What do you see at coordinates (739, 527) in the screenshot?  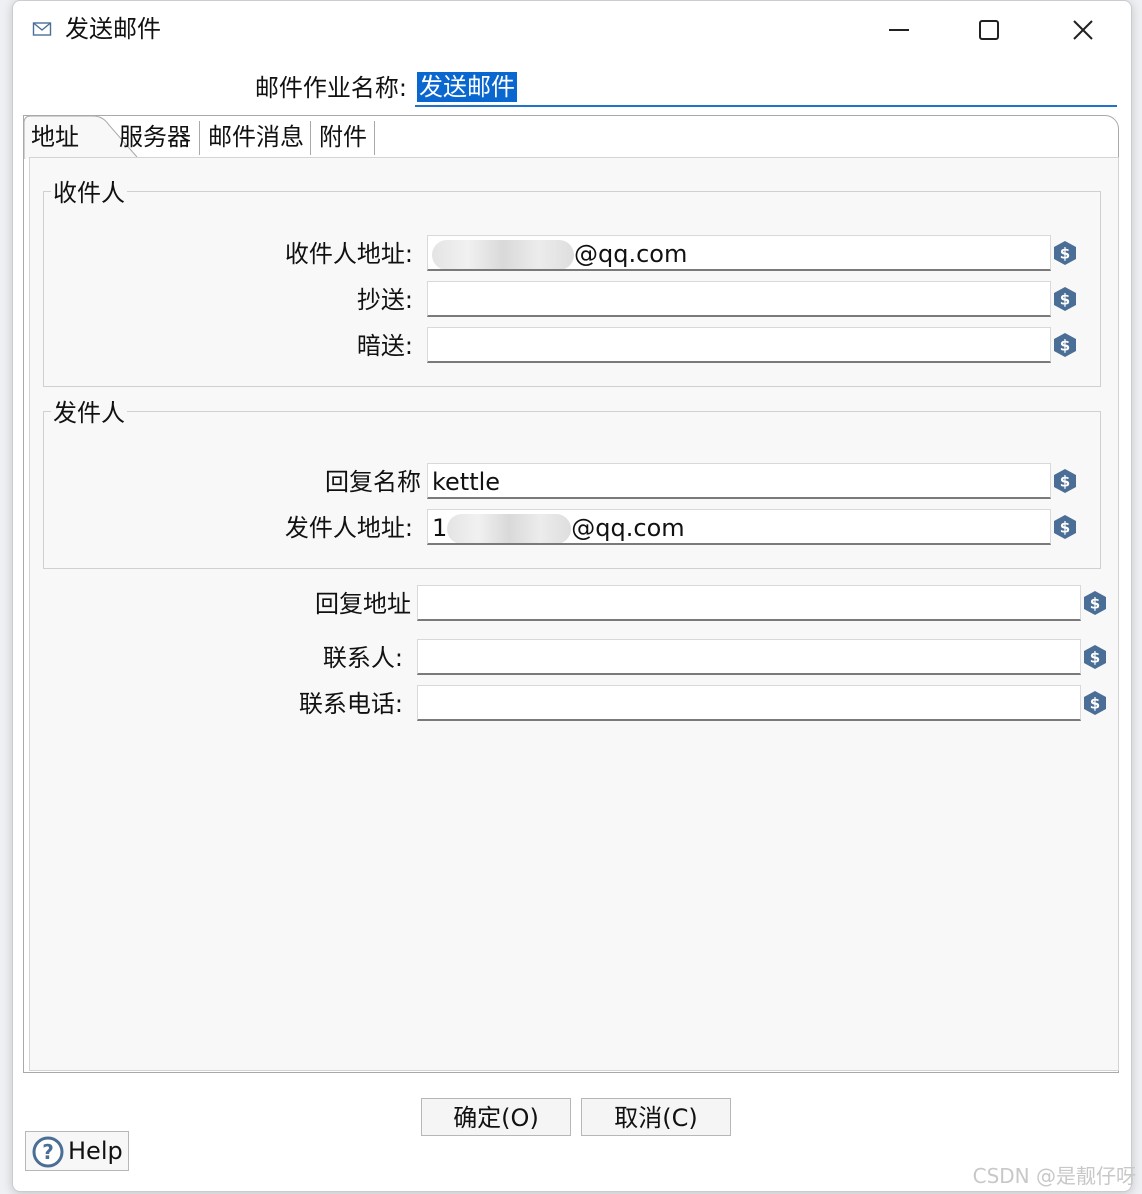 I see `from-address-input: 1 @qq.com` at bounding box center [739, 527].